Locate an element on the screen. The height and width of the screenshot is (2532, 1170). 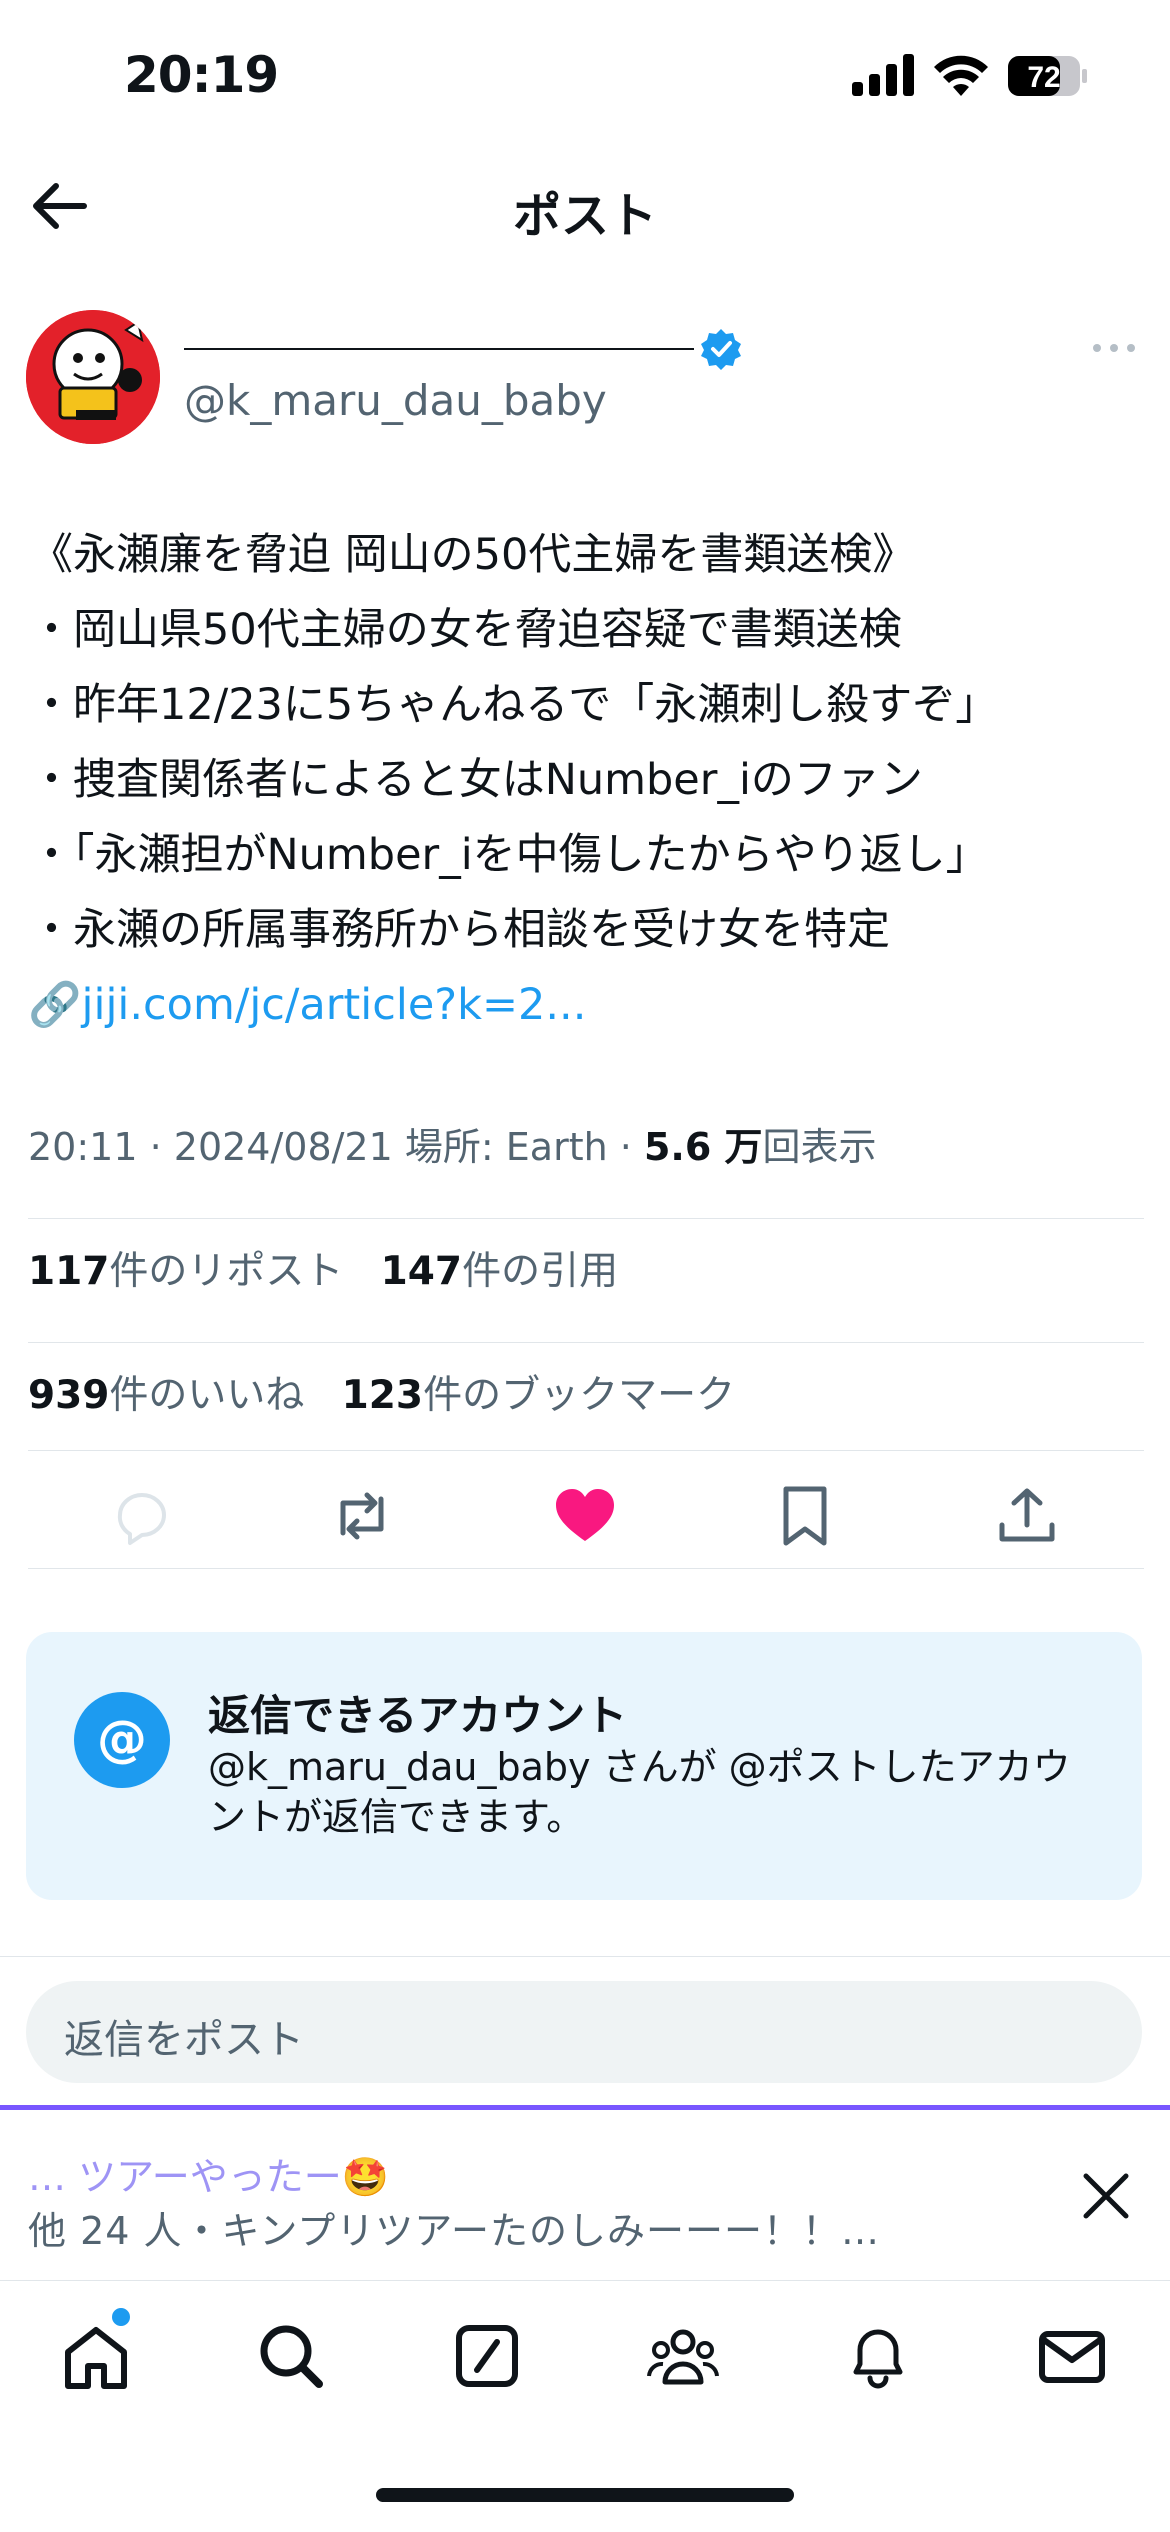
stats-row-reposts: 117件のリポスト 147件の引用 is located at coordinates (323, 1268).